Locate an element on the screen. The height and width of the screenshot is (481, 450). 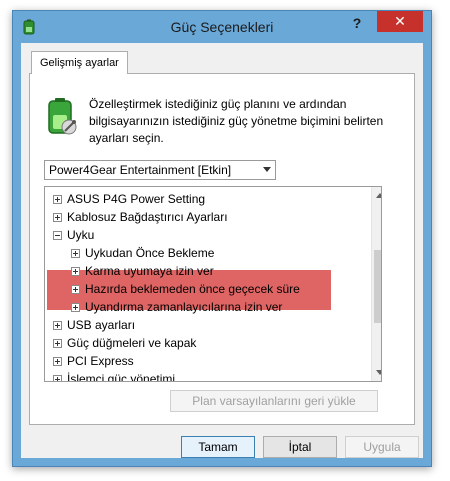
chevron-down-icon is located at coordinates (267, 169).